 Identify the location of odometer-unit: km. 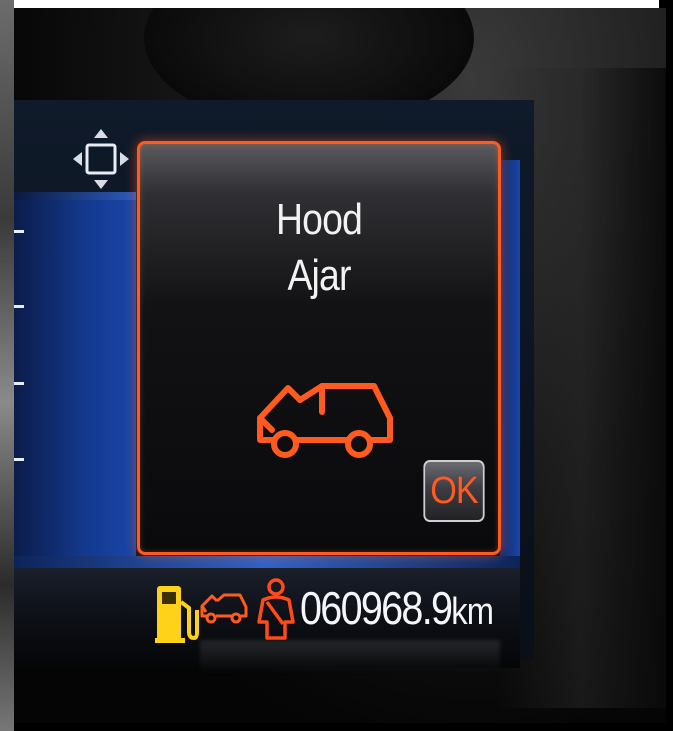
(472, 612).